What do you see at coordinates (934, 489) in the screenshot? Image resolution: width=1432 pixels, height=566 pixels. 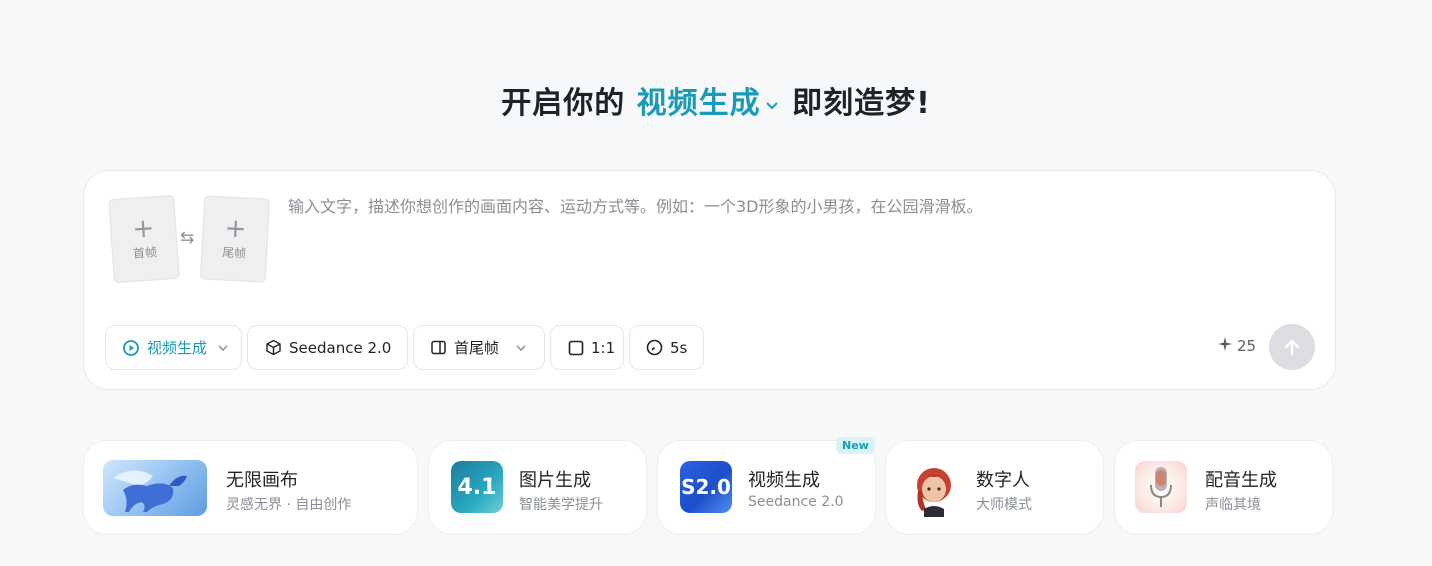 I see `avatar-girl-image` at bounding box center [934, 489].